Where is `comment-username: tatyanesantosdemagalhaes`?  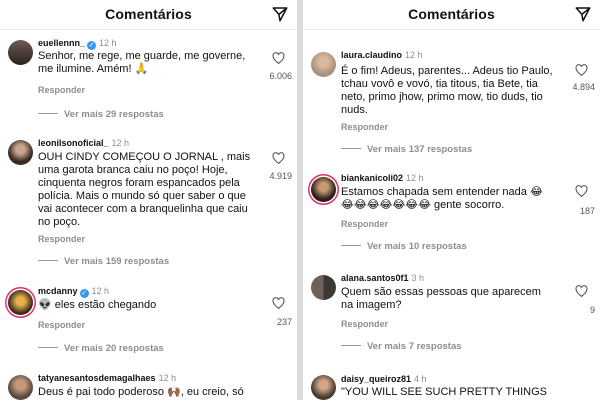
comment-username: tatyanesantosdemagalhaes is located at coordinates (97, 378).